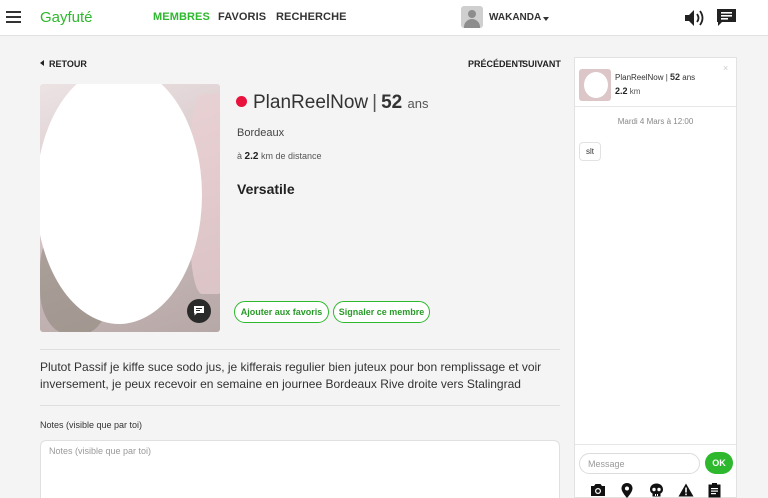 The height and width of the screenshot is (498, 768). I want to click on chat-header: PlanReelNow | 52 ans 2.2 km ×, so click(655, 82).